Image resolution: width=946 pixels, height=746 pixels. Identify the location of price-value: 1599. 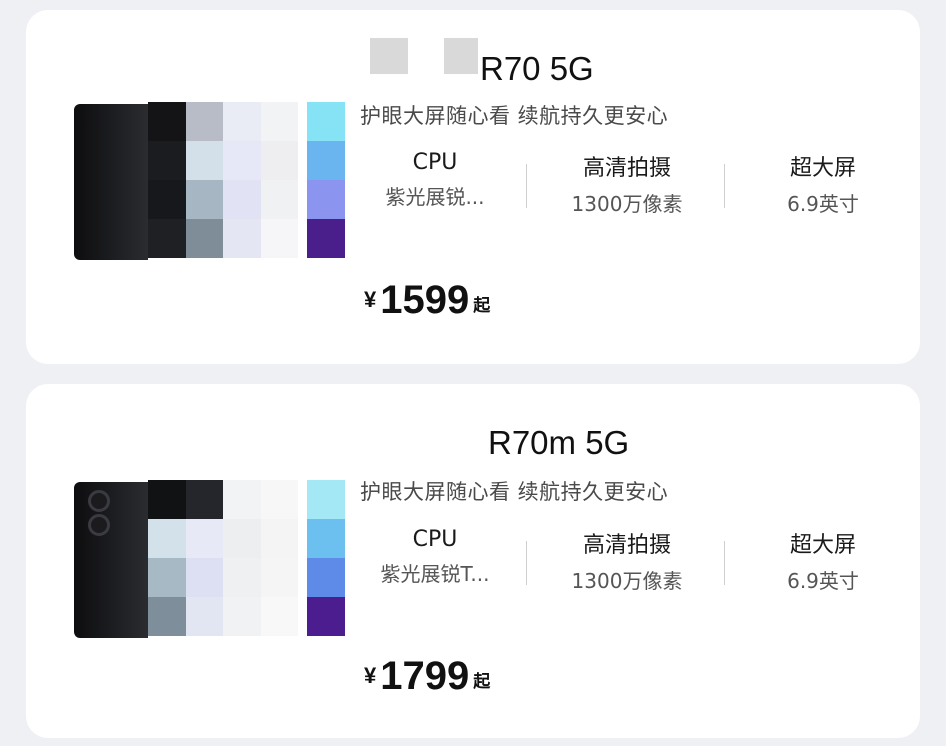
(425, 300).